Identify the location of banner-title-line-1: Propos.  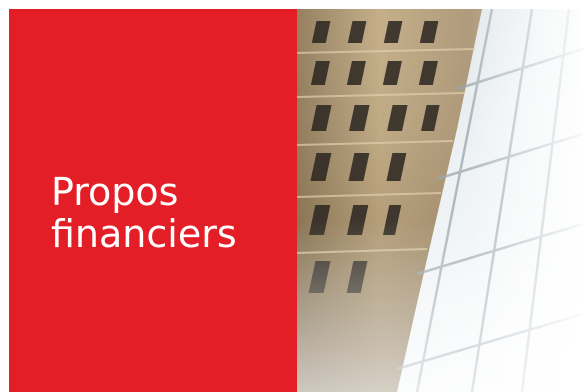
(115, 192).